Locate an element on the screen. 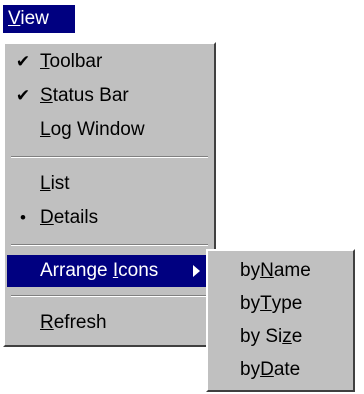  menu-item-refresh: Refresh is located at coordinates (109, 323).